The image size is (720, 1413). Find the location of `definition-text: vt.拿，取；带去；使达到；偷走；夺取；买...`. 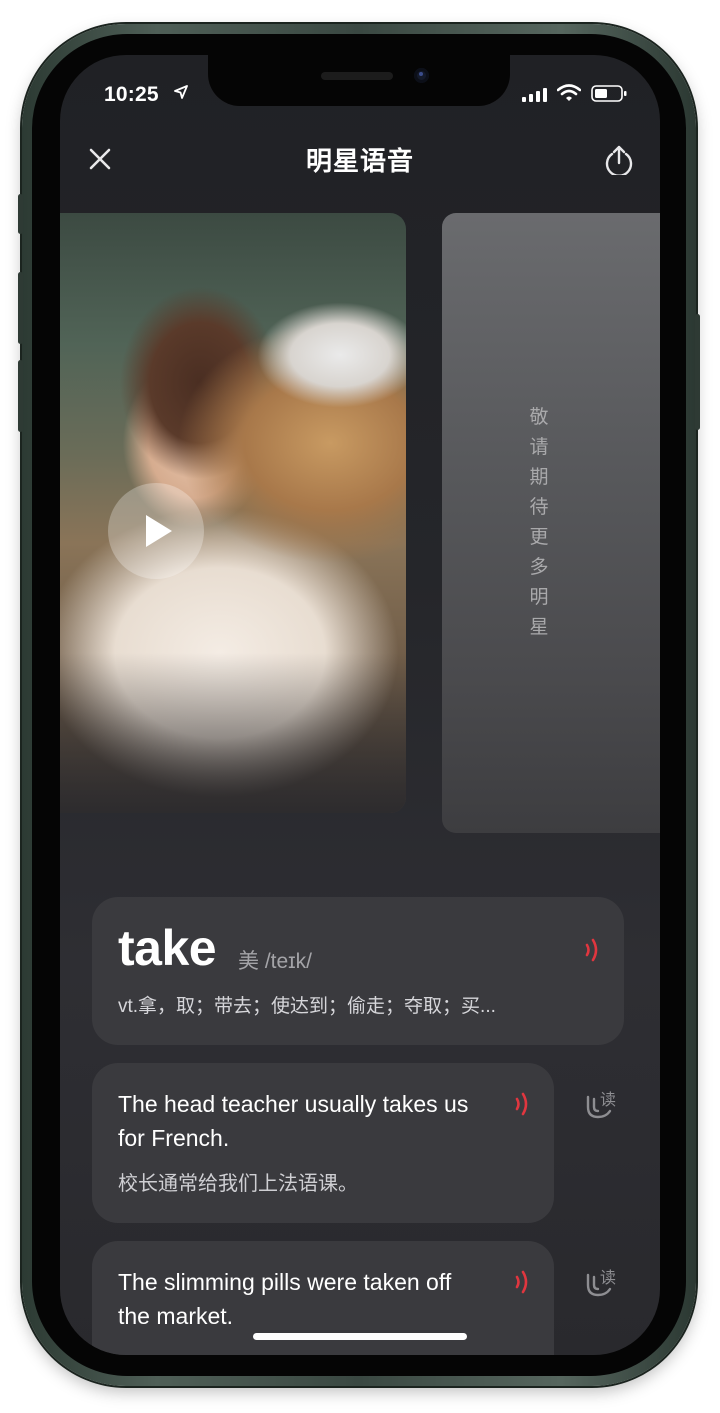

definition-text: vt.拿，取；带去；使达到；偷走；夺取；买... is located at coordinates (307, 1006).